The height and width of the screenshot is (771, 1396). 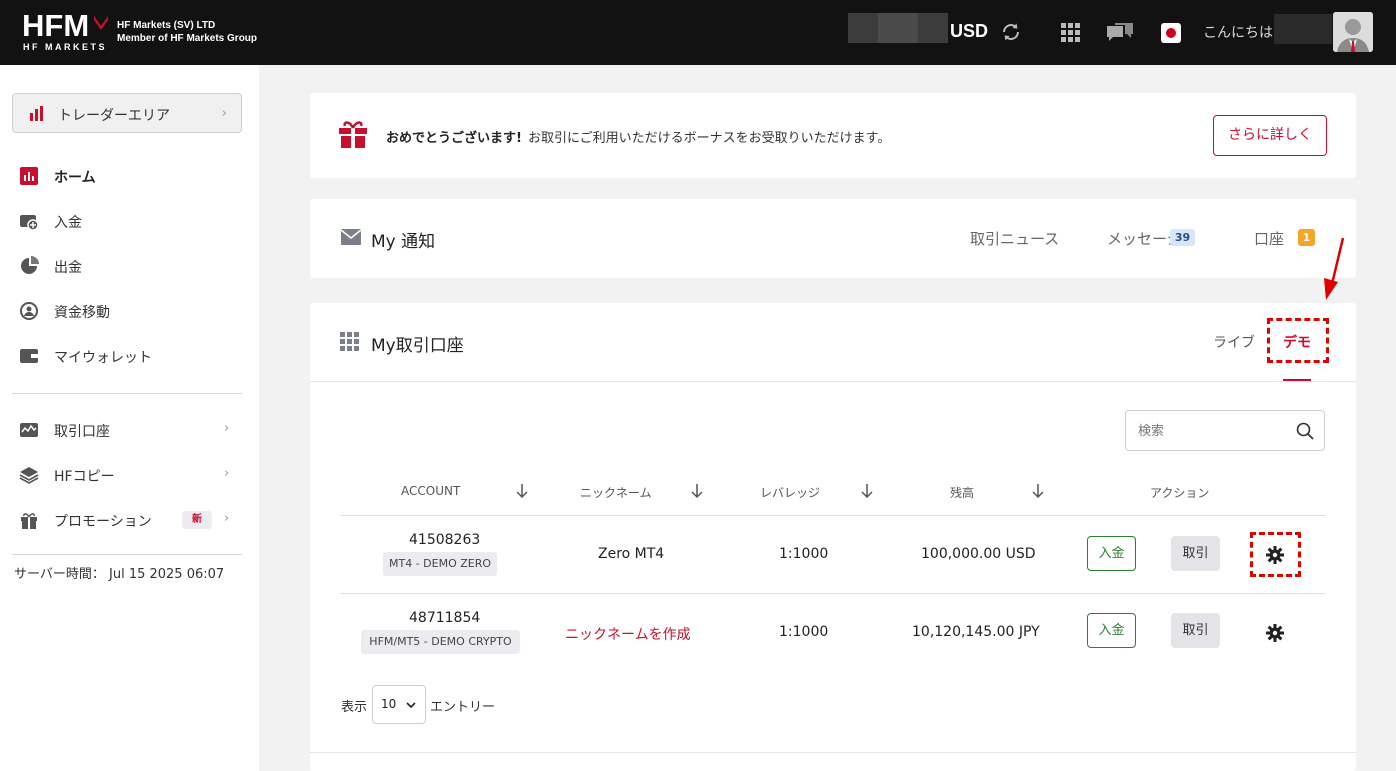 What do you see at coordinates (1182, 237) in the screenshot?
I see `messages-count-badge: 39` at bounding box center [1182, 237].